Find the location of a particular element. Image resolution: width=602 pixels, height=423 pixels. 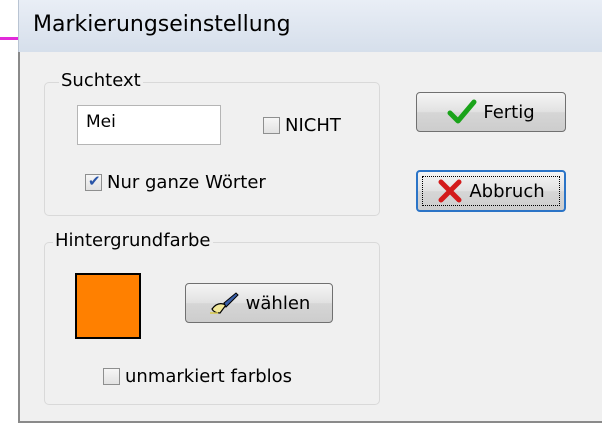

not-checkbox is located at coordinates (271, 125).